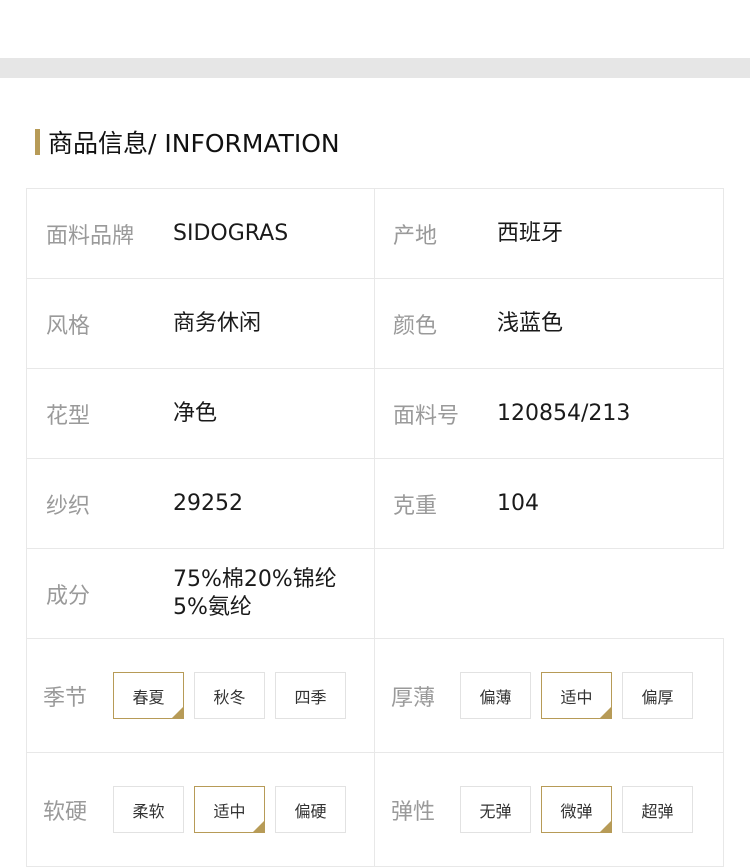 Image resolution: width=750 pixels, height=867 pixels. I want to click on chip-label: 偏厚, so click(657, 697).